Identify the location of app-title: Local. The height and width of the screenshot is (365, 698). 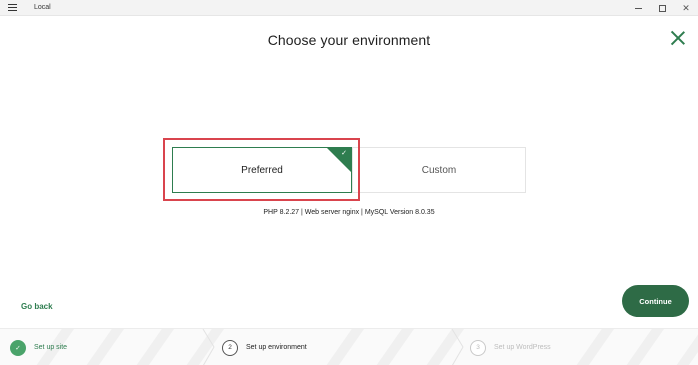
(42, 7).